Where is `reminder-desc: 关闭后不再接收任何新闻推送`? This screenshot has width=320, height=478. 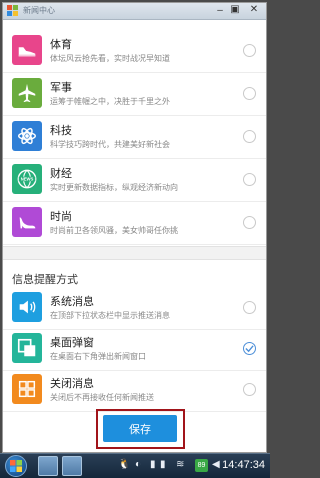
reminder-desc: 关闭后不再接收任何新闻推送 is located at coordinates (102, 397).